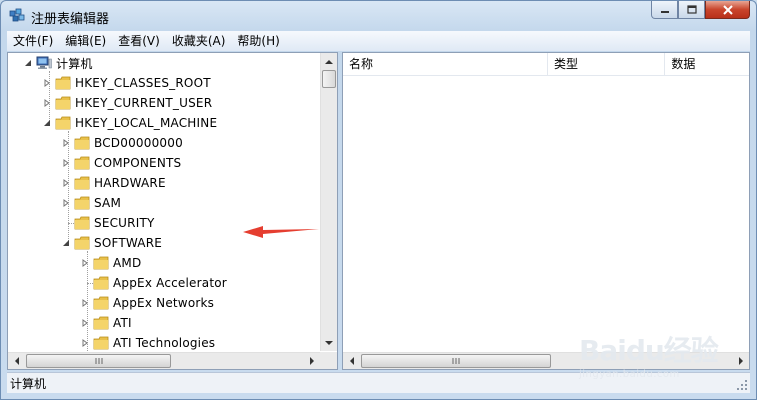 The image size is (757, 400). I want to click on tree-node-appex-networks: AppEx Networks, so click(146, 303).